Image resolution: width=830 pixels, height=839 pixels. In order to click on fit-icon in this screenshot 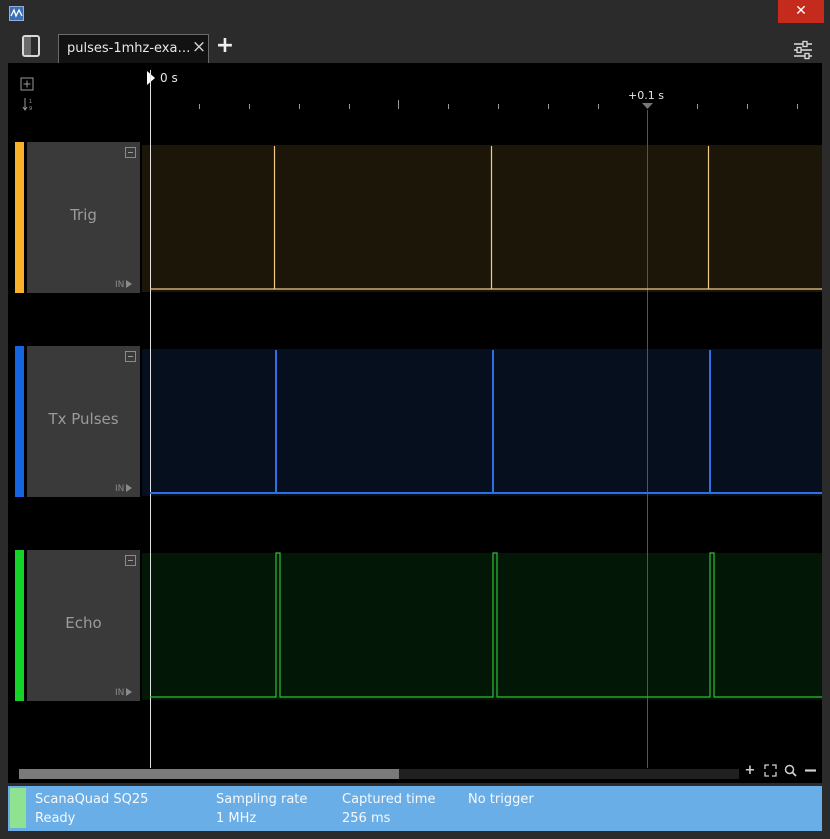, I will do `click(770, 771)`.